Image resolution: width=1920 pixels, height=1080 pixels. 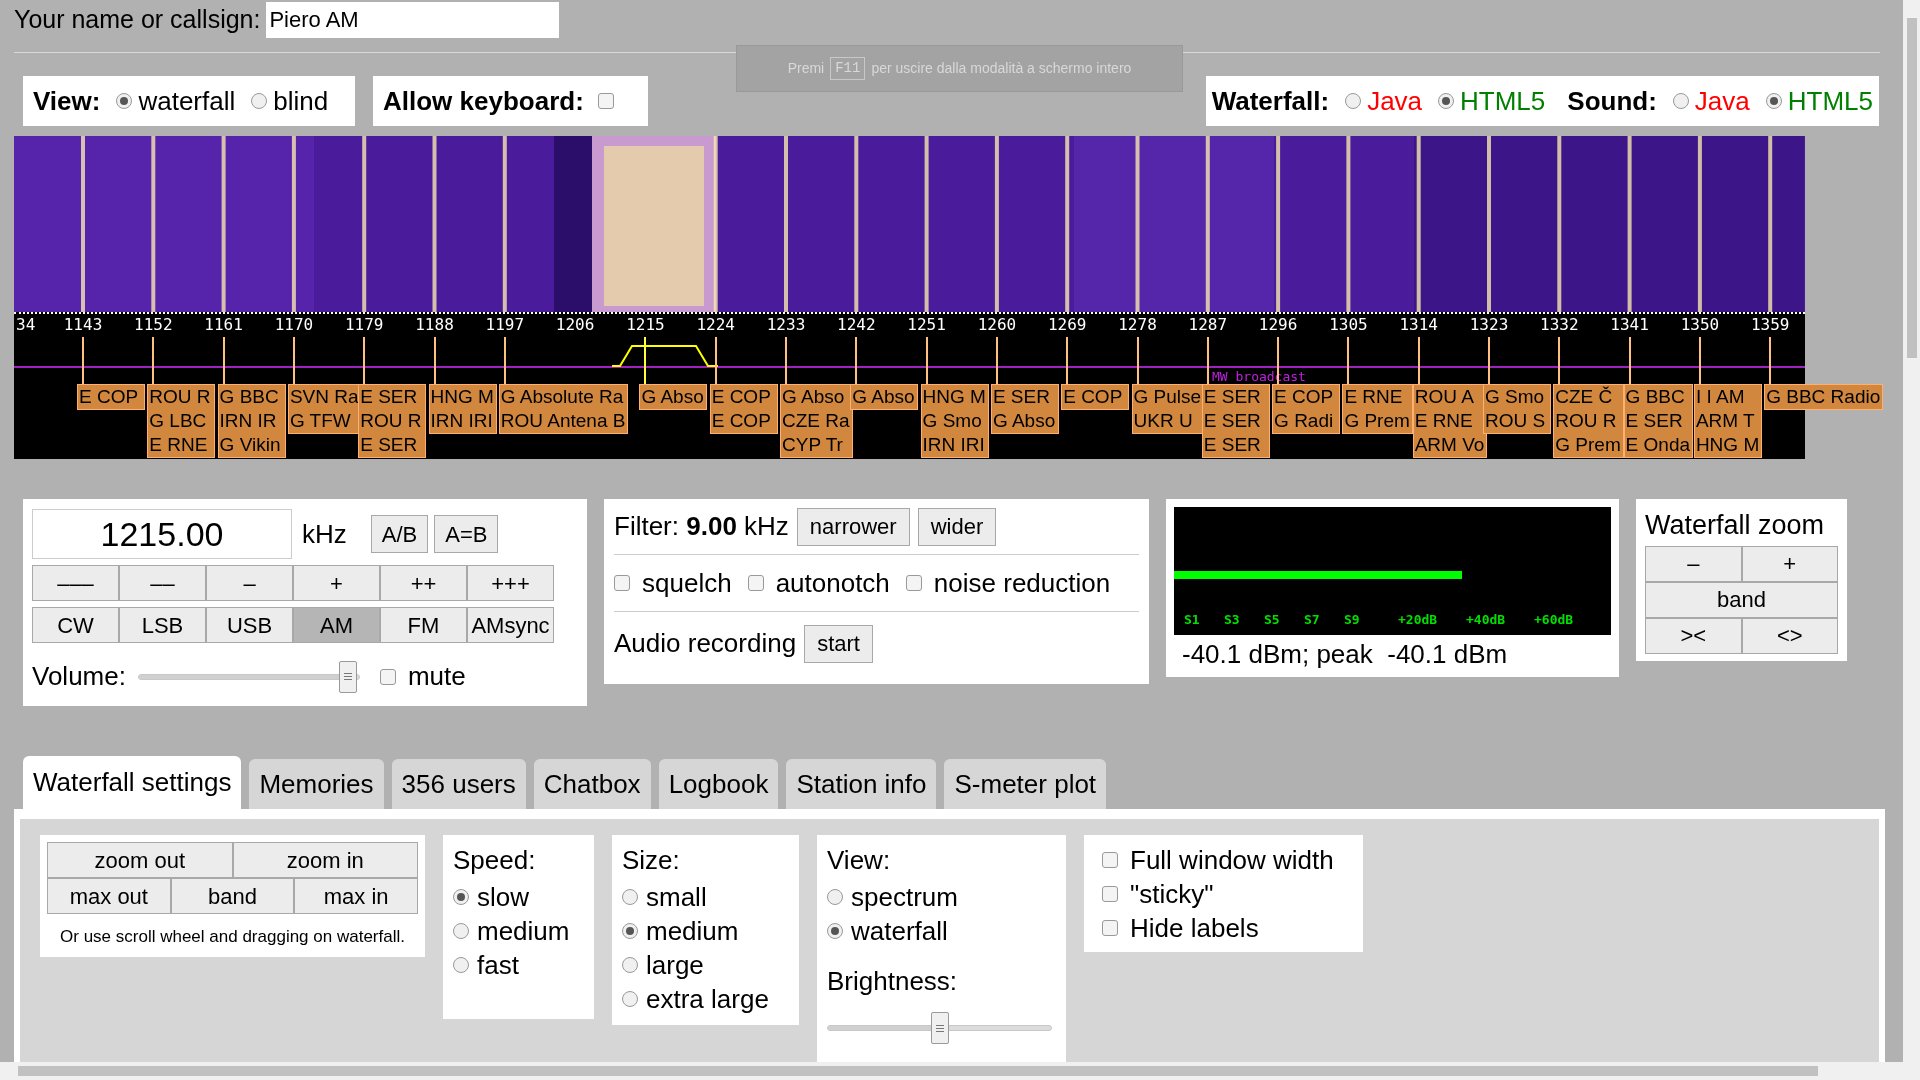 What do you see at coordinates (510, 583) in the screenshot?
I see `button: +++` at bounding box center [510, 583].